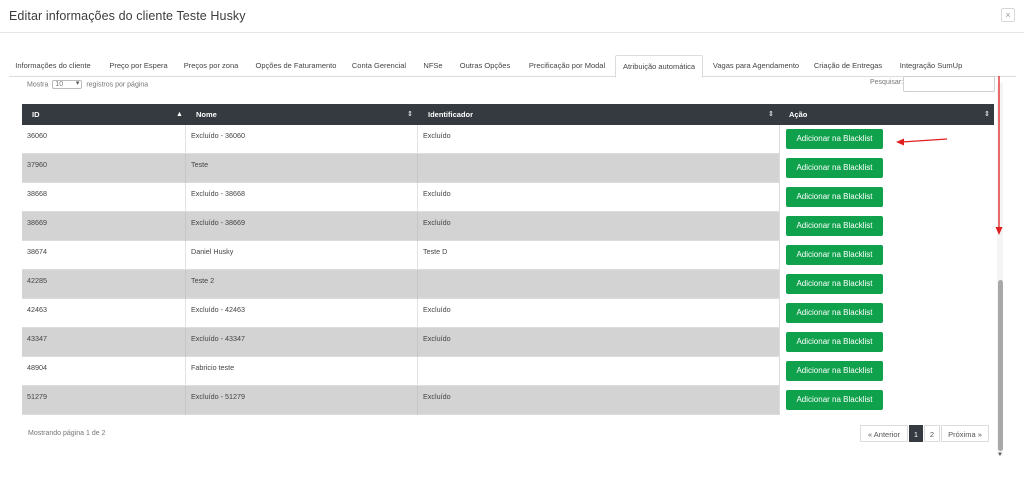  I want to click on cell-nome: Excluído - 38669, so click(302, 226).